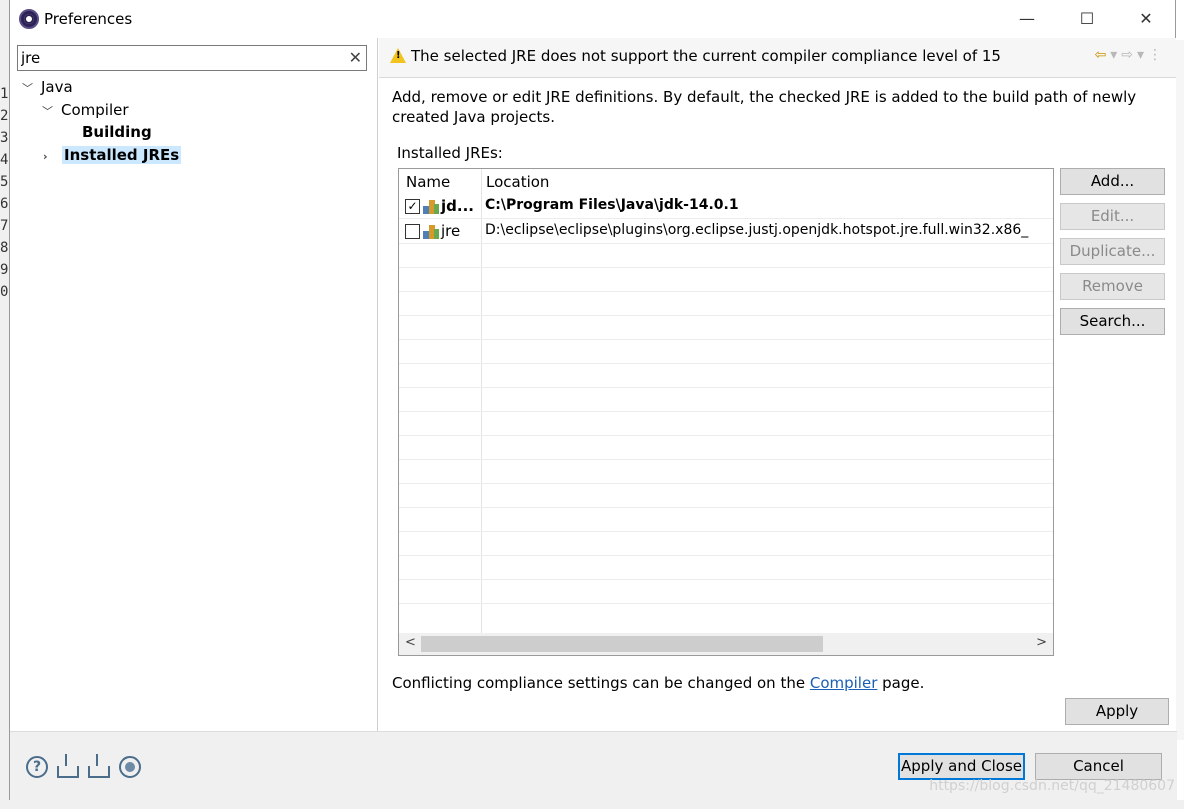  I want to click on background-ide-right, so click(1180, 390).